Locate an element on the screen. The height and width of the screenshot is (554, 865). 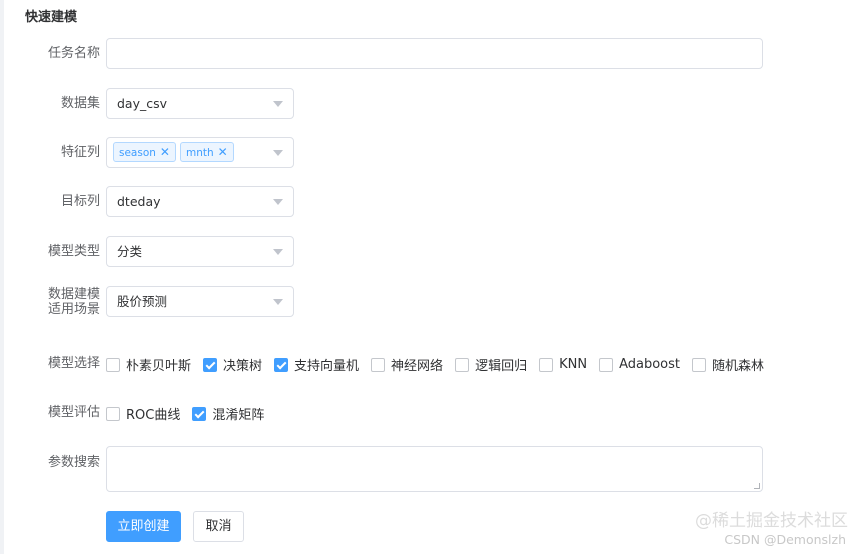
dataset-label: 数据集 is located at coordinates (80, 103).